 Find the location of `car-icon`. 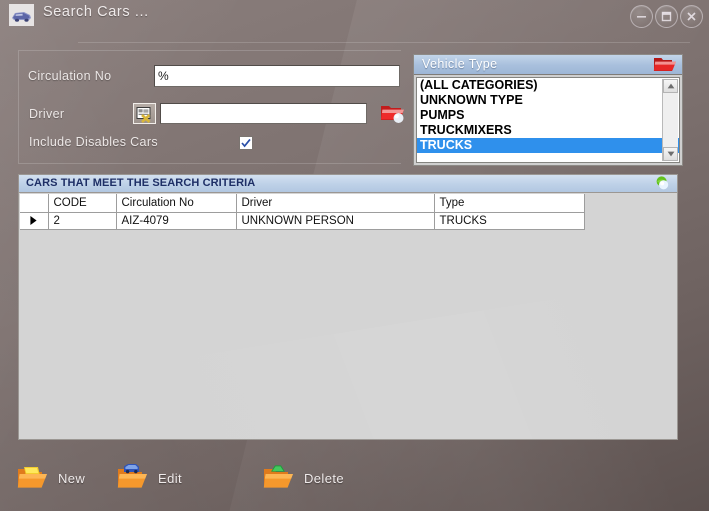

car-icon is located at coordinates (21, 15).